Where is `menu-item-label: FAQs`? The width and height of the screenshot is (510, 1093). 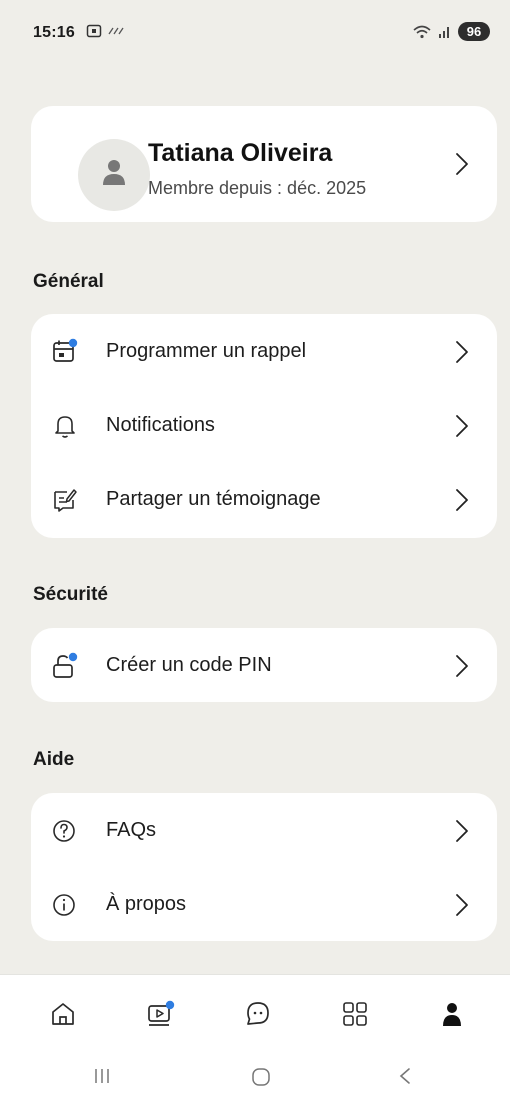
menu-item-label: FAQs is located at coordinates (131, 830).